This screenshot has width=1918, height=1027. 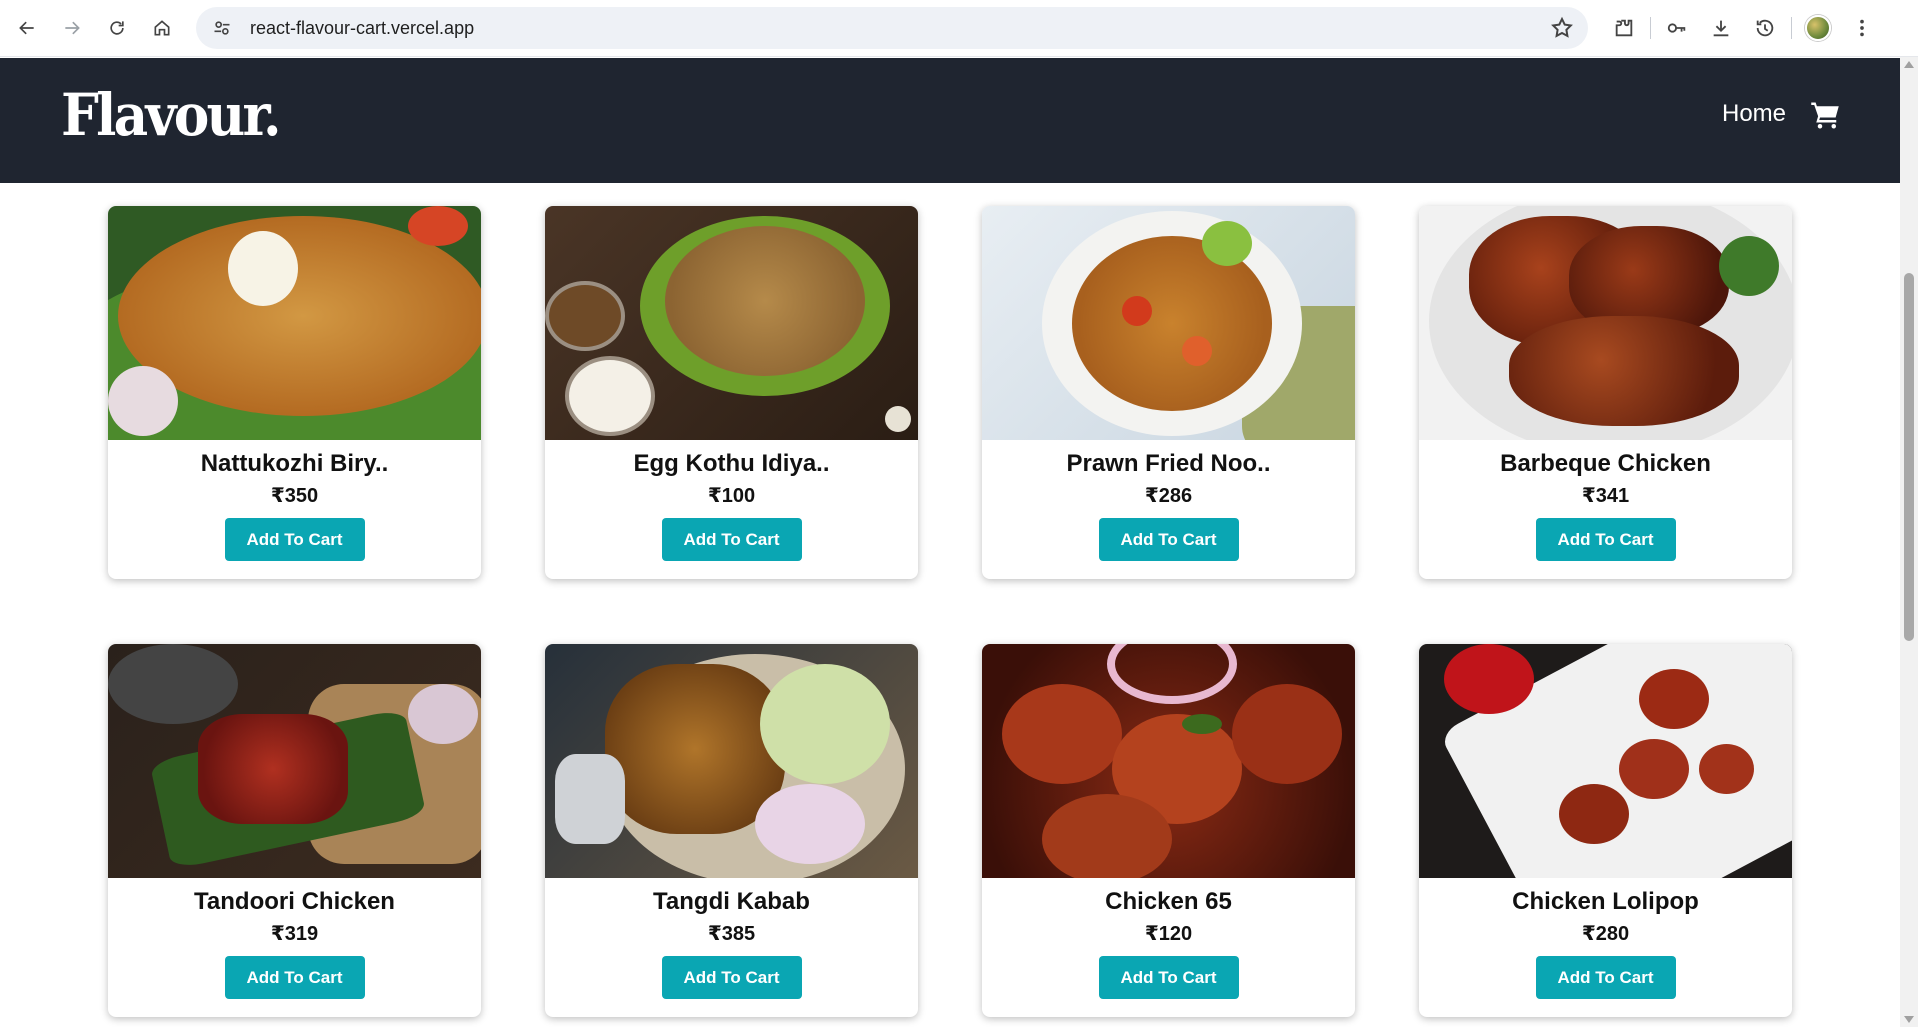 I want to click on forward-icon, so click(x=72, y=28).